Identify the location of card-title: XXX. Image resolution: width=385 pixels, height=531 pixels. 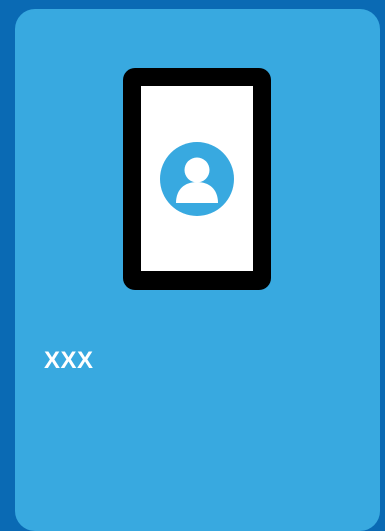
(69, 360).